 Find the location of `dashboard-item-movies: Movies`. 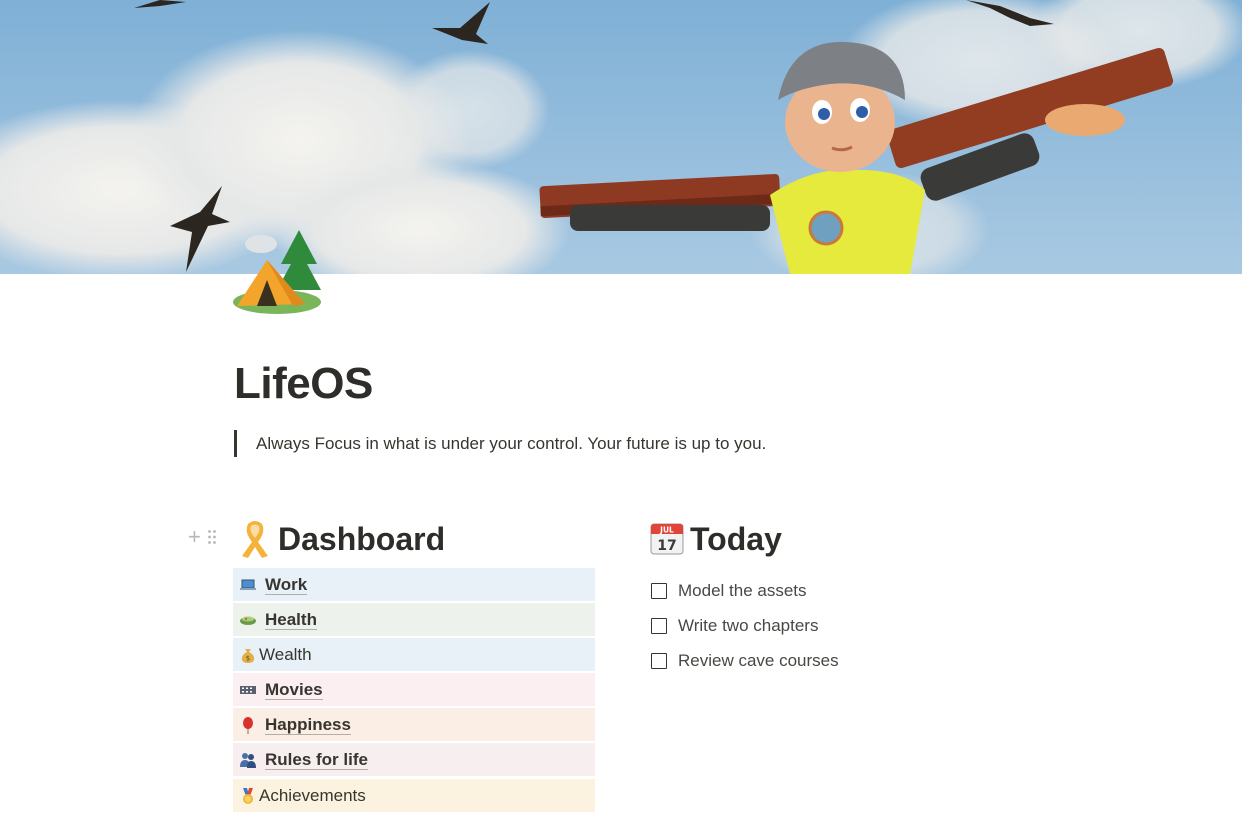

dashboard-item-movies: Movies is located at coordinates (414, 689).